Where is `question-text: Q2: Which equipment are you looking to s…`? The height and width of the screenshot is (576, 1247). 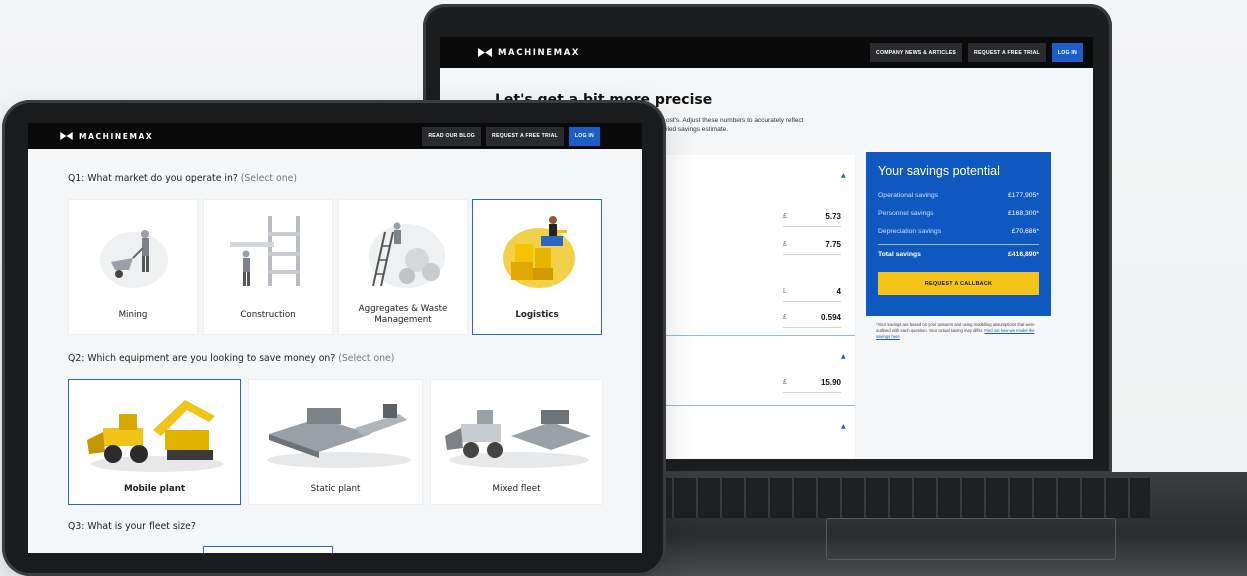 question-text: Q2: Which equipment are you looking to s… is located at coordinates (202, 358).